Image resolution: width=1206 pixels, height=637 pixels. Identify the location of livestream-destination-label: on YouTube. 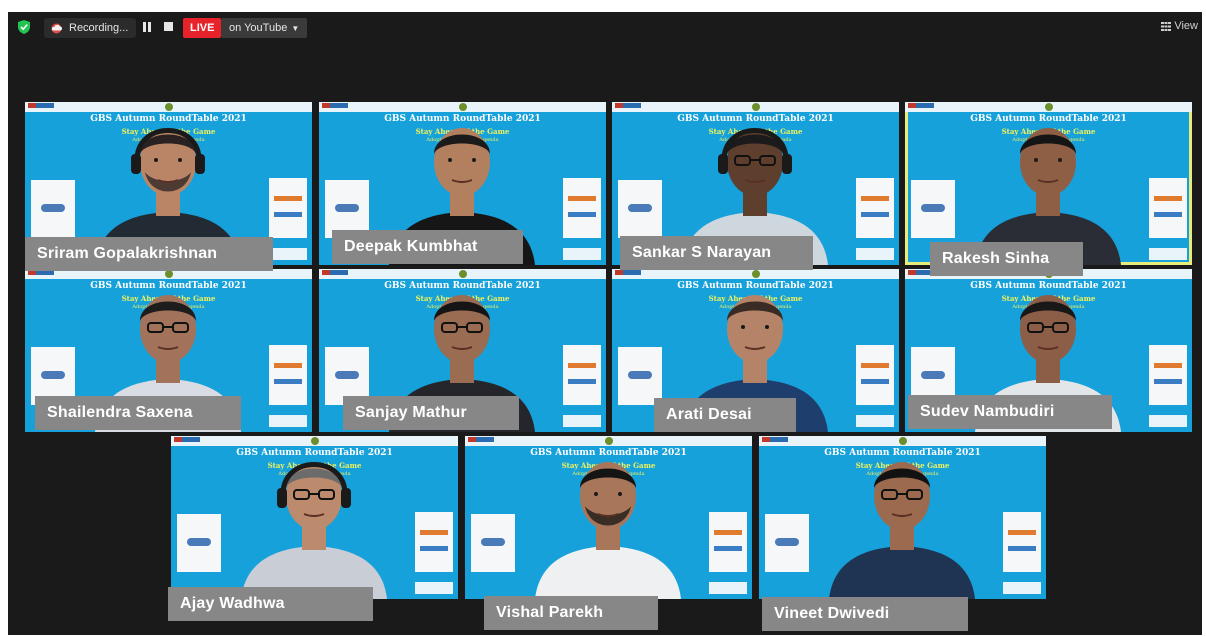
(258, 28).